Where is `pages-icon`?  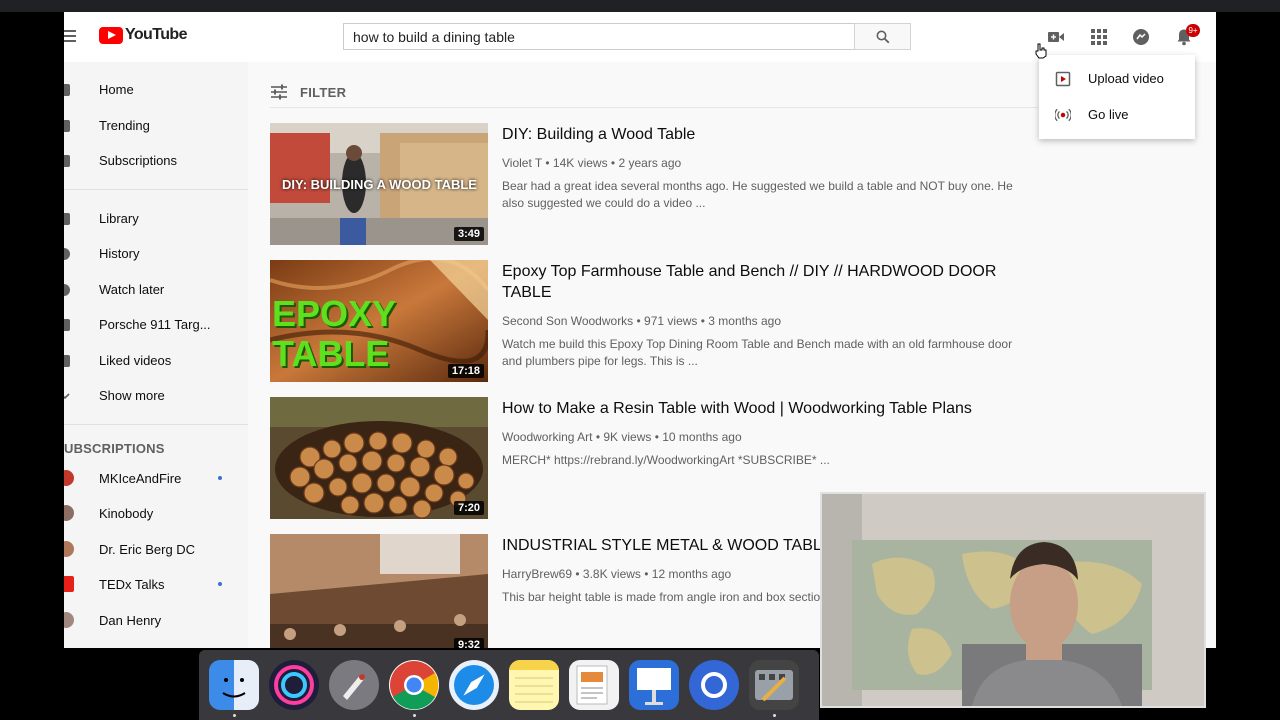
pages-icon is located at coordinates (594, 685).